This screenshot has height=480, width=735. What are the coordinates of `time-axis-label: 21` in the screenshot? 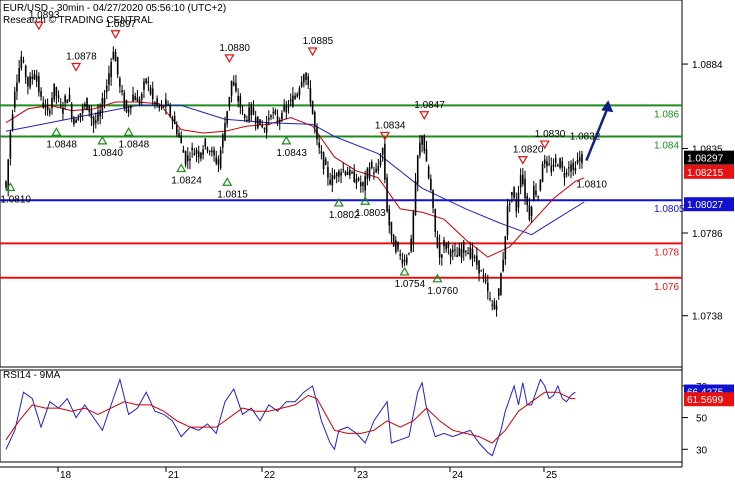 It's located at (174, 475).